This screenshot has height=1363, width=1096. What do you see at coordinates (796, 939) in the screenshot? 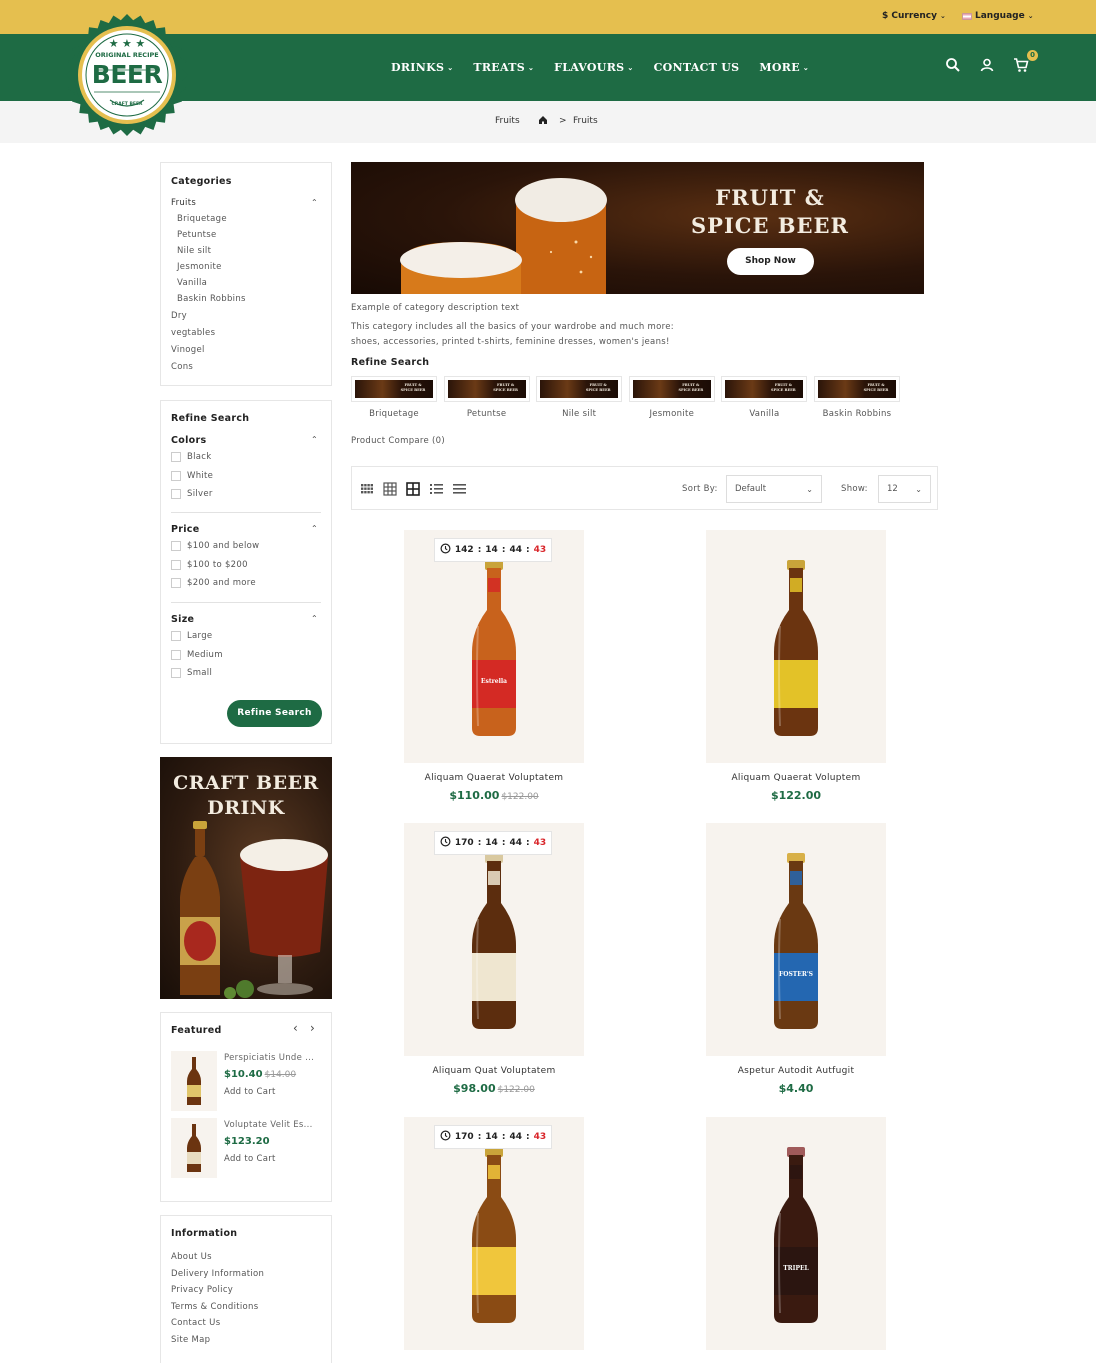
I see `product-image: FOSTER'S` at bounding box center [796, 939].